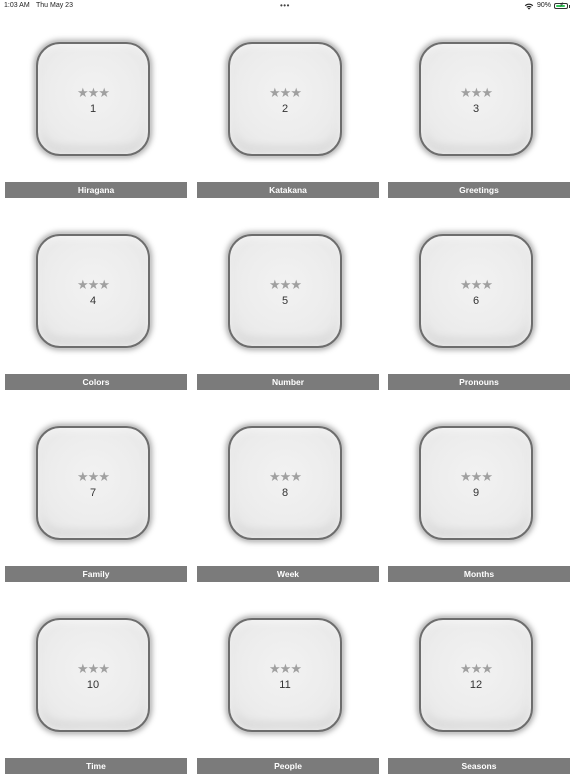 The height and width of the screenshot is (774, 576). I want to click on level-tile-button: ★★★ 1, so click(93, 99).